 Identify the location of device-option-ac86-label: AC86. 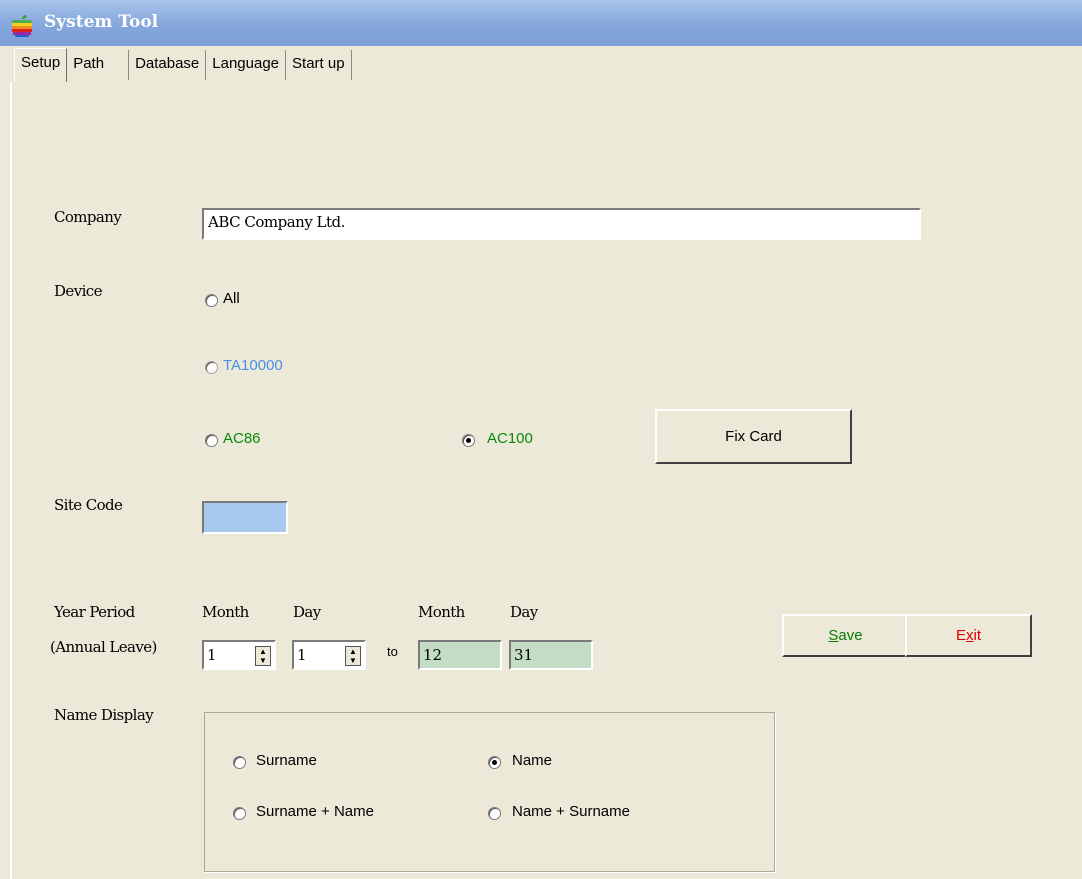
(242, 438).